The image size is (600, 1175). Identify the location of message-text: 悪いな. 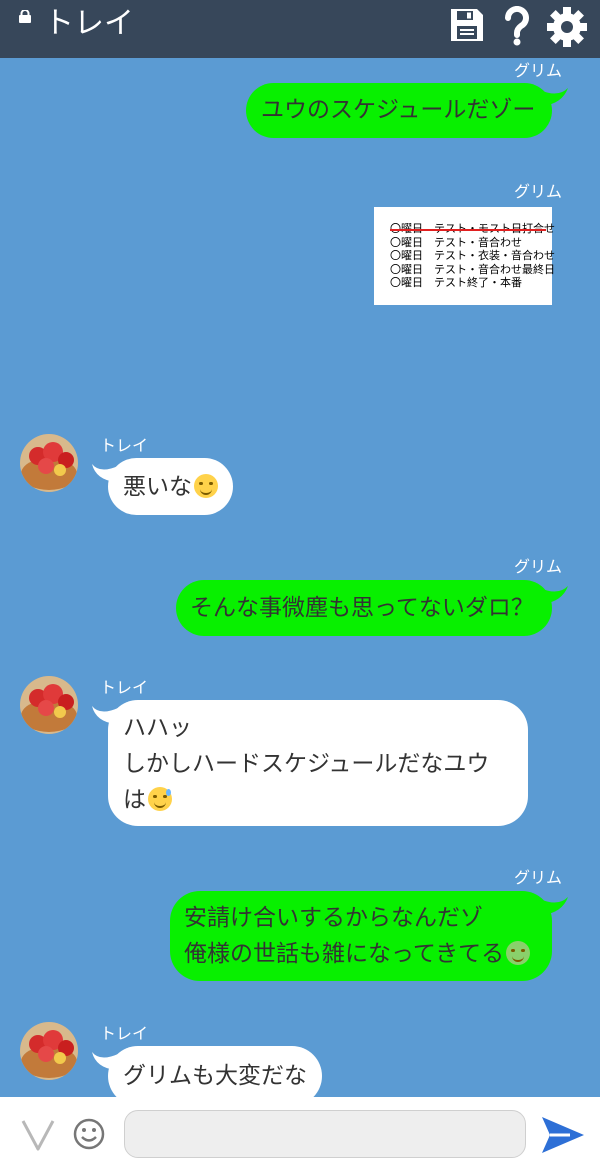
(157, 487).